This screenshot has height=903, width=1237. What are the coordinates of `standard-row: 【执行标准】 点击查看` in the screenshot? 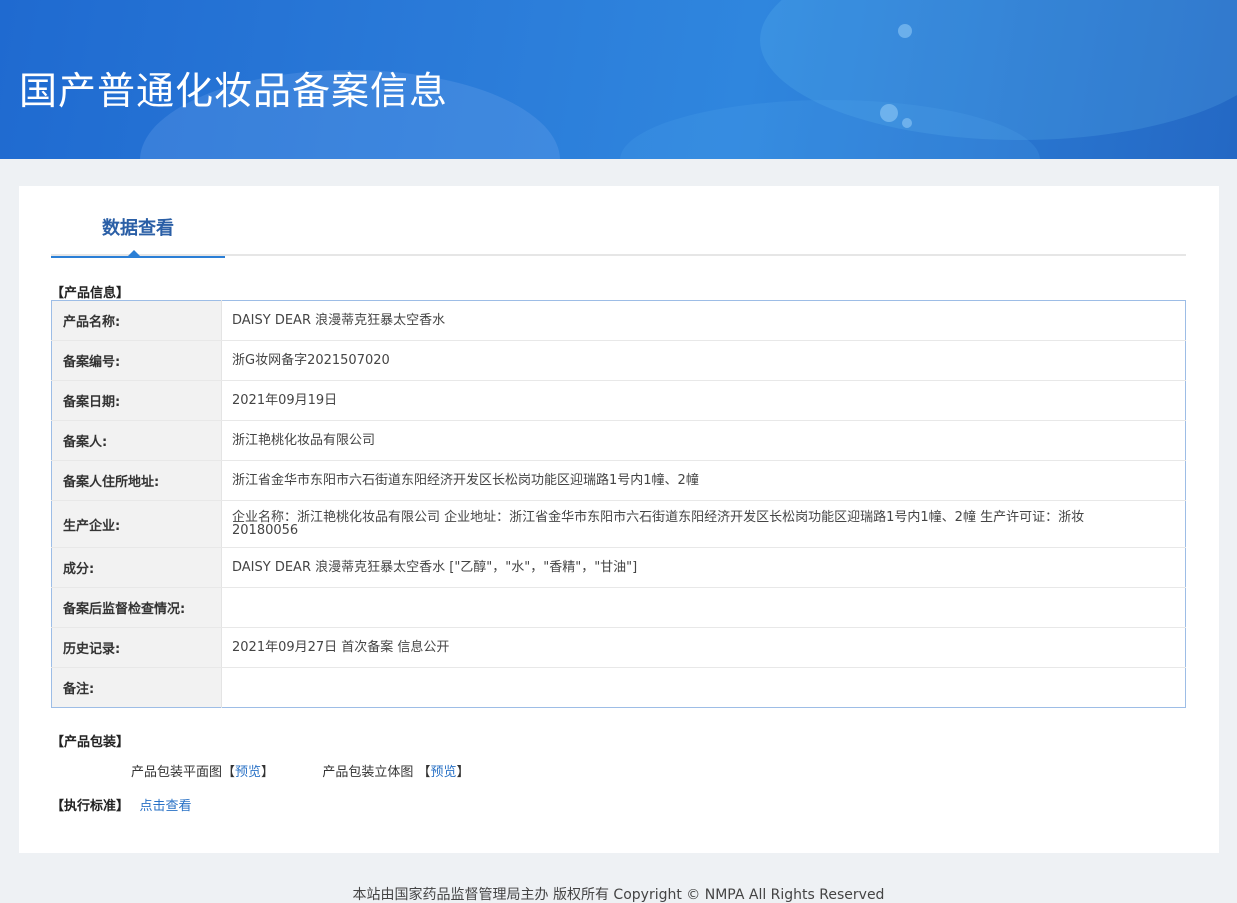 It's located at (121, 804).